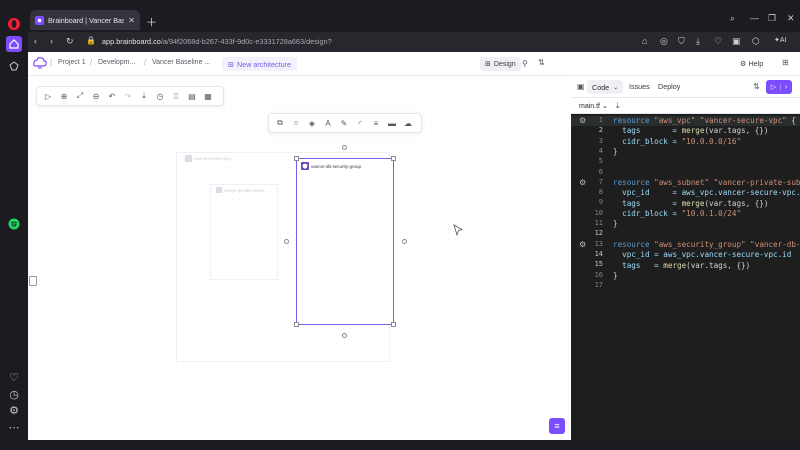 Image resolution: width=800 pixels, height=450 pixels. I want to click on bookmarks-icon, so click(14, 66).